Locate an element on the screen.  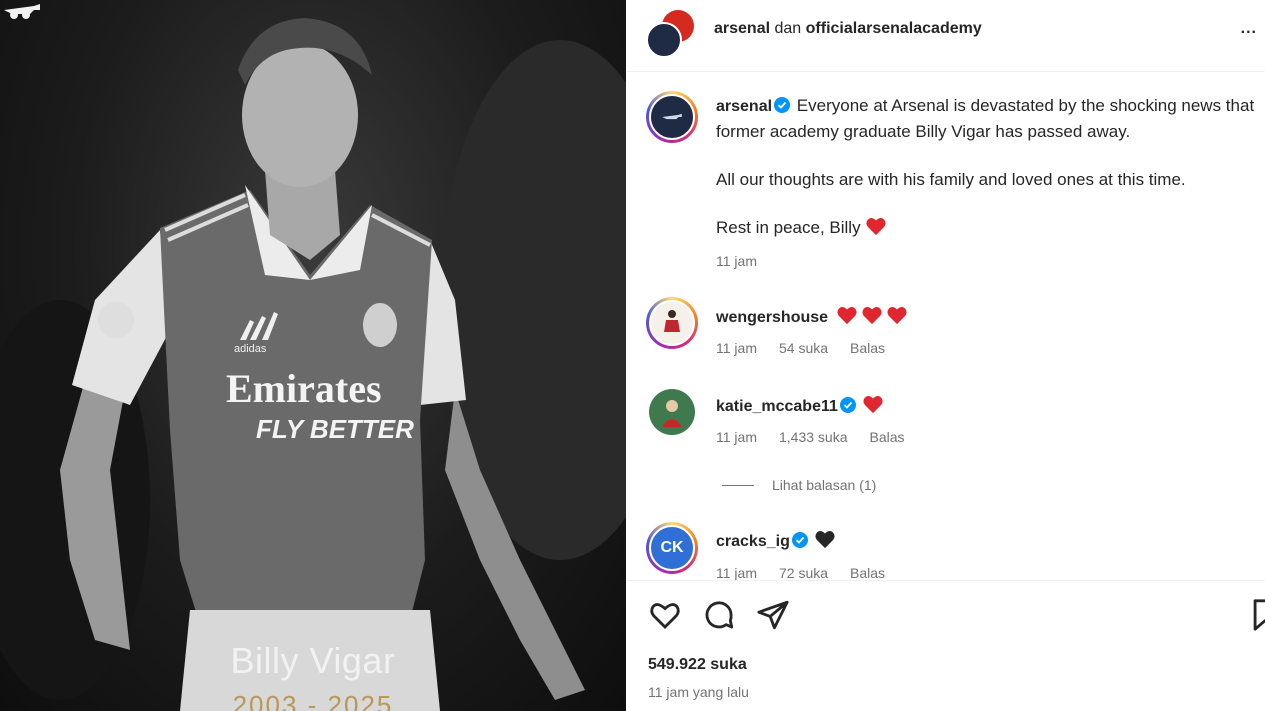
comment-likes: 54 suka is located at coordinates (803, 348).